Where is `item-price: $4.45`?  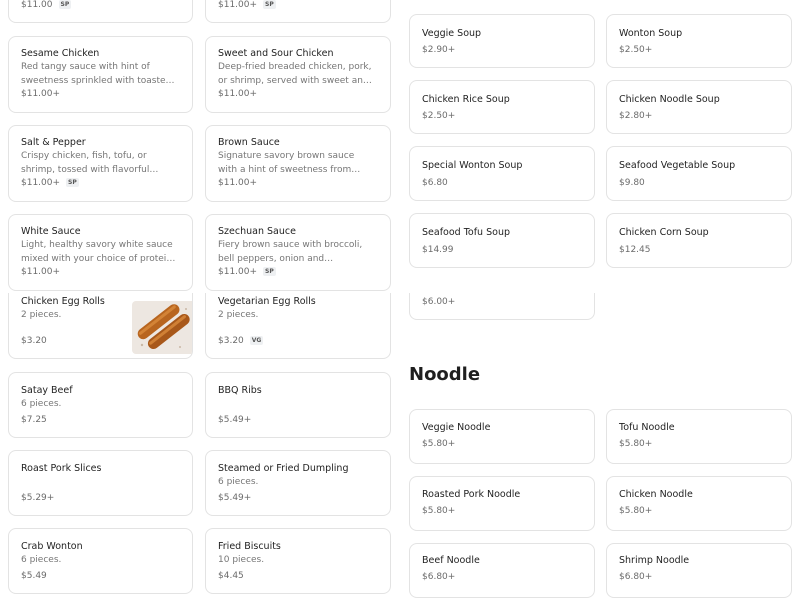 item-price: $4.45 is located at coordinates (231, 576).